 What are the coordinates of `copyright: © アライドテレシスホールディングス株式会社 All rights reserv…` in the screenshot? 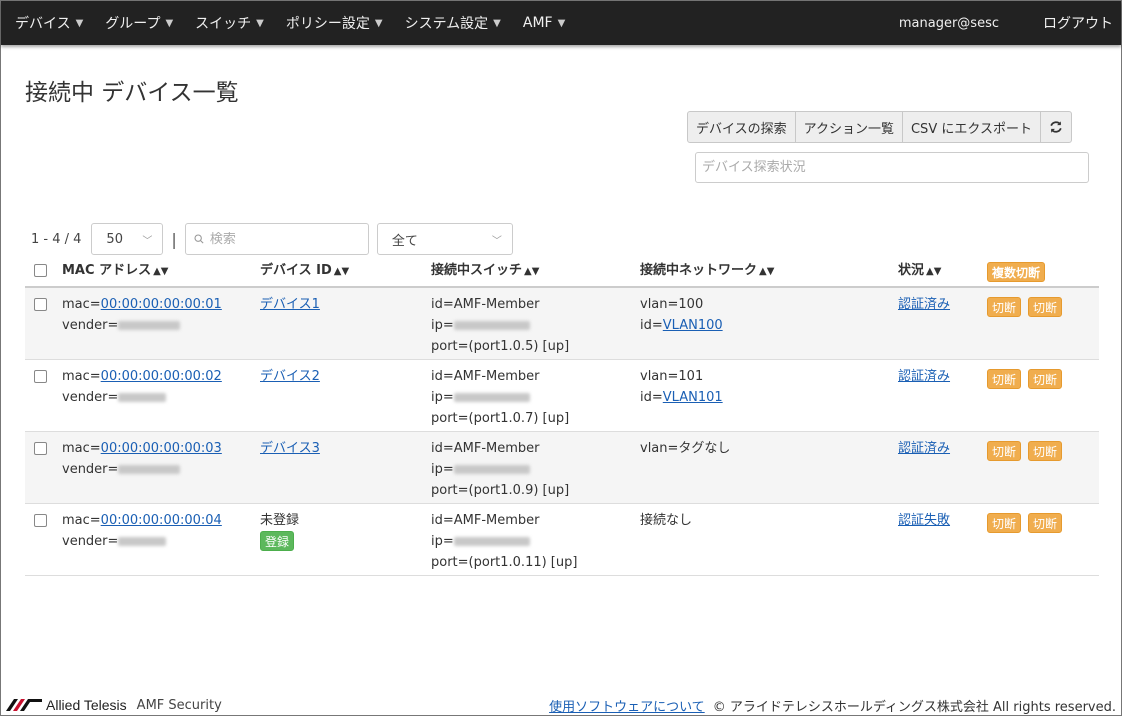 It's located at (914, 707).